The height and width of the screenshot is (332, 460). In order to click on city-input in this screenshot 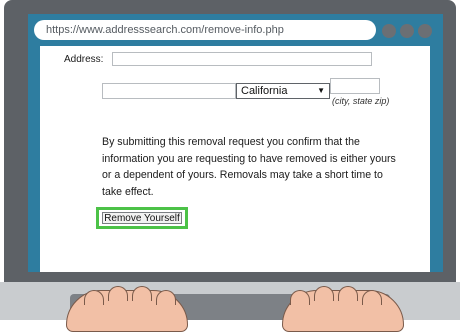, I will do `click(169, 91)`.